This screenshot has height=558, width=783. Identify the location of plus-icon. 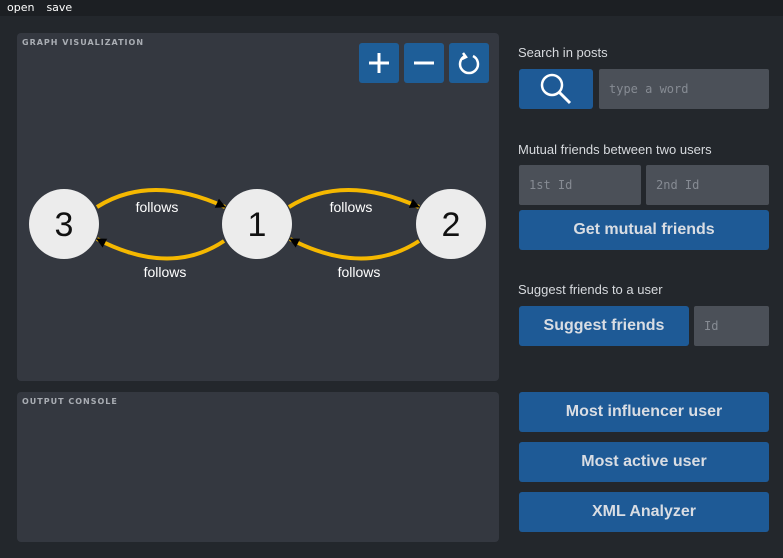
(379, 63).